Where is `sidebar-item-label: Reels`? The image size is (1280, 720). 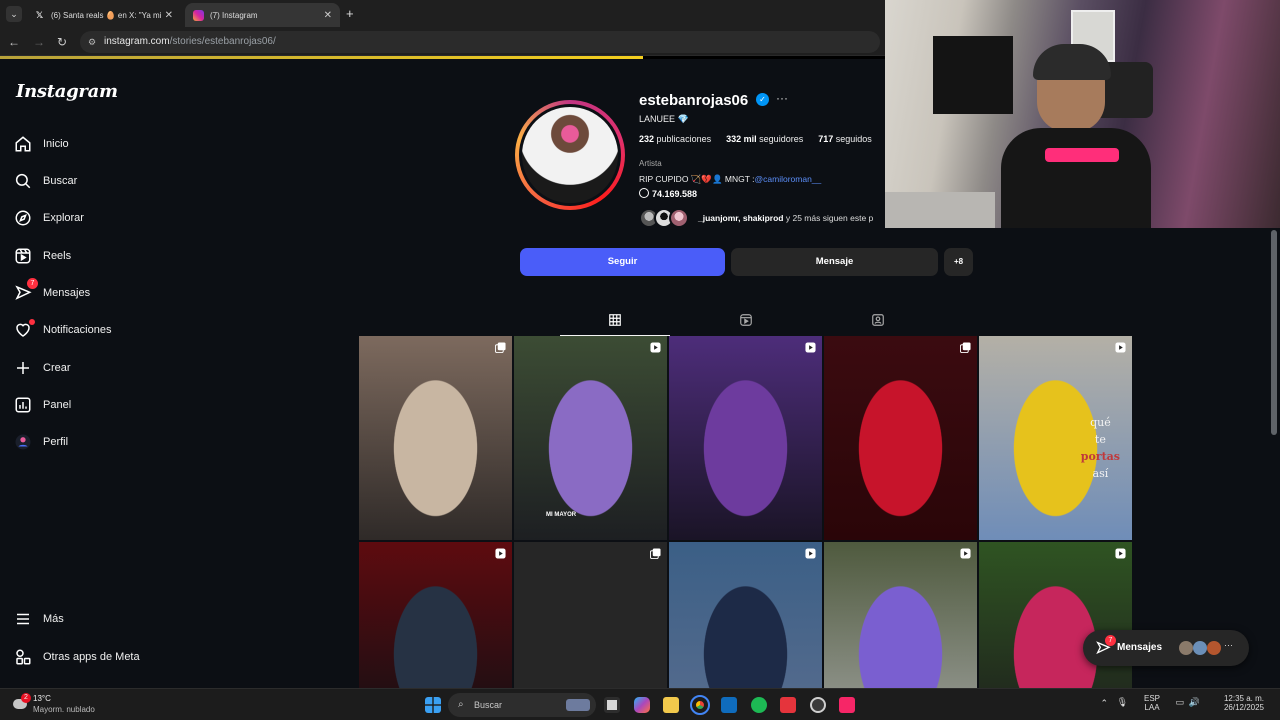
sidebar-item-label: Reels is located at coordinates (57, 256).